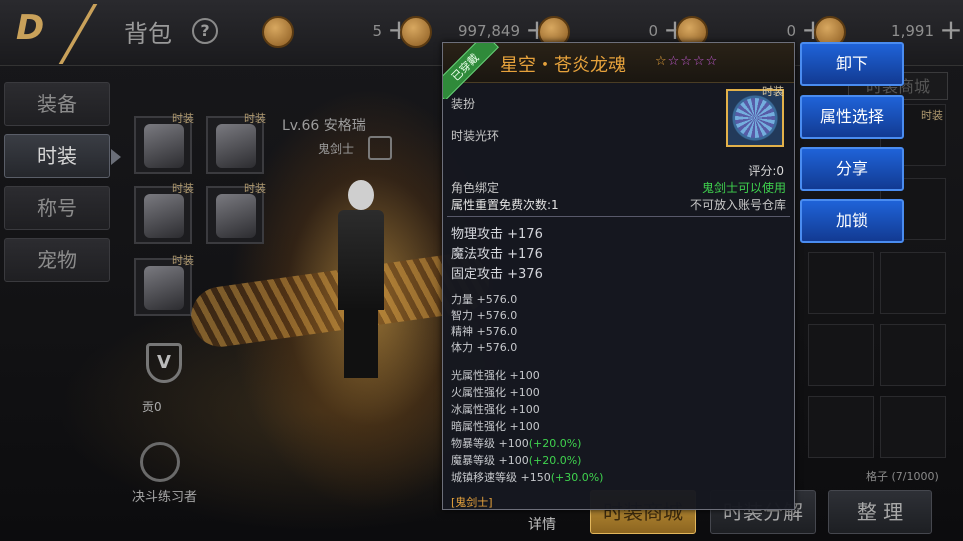 The image size is (963, 541). What do you see at coordinates (160, 462) in the screenshot?
I see `duel-emblem-icon` at bounding box center [160, 462].